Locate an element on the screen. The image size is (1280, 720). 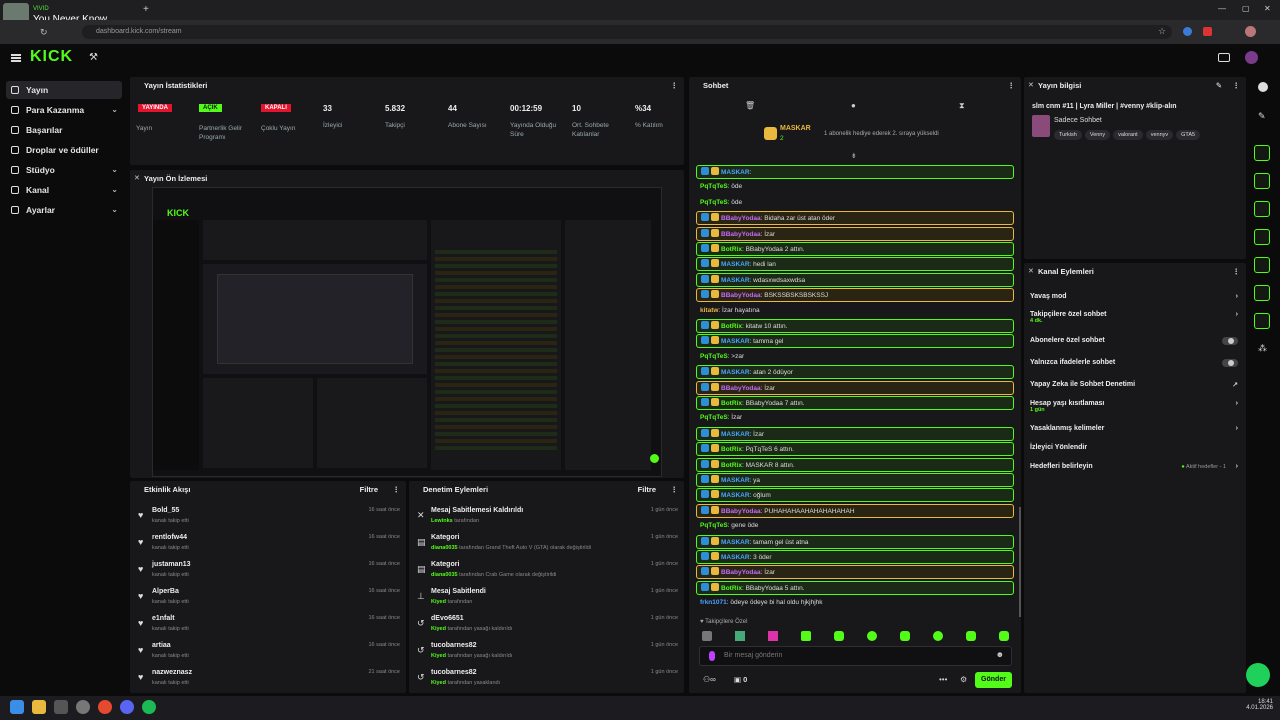
chat-message: BBabyYodaa: PUHAHAHAAHAHAHAHAHAH is located at coordinates (855, 510).